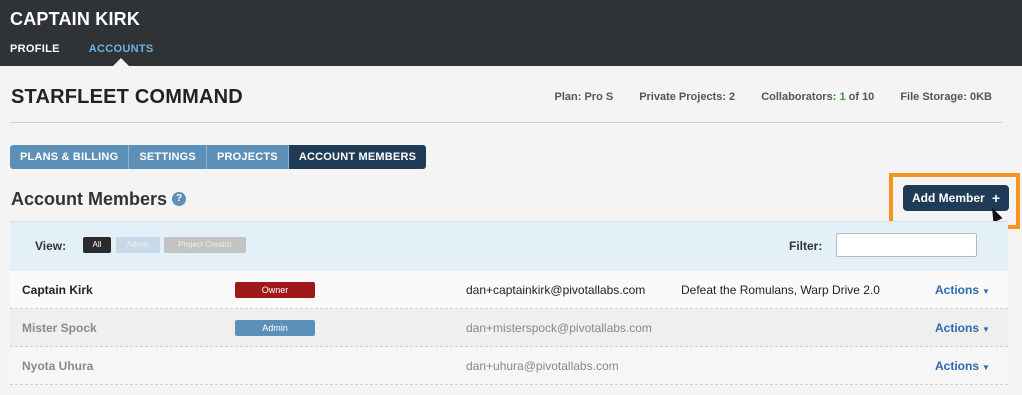 The height and width of the screenshot is (395, 1022). Describe the element at coordinates (82, 49) in the screenshot. I see `top-nav: PROFILE ACCOUNTS` at that location.